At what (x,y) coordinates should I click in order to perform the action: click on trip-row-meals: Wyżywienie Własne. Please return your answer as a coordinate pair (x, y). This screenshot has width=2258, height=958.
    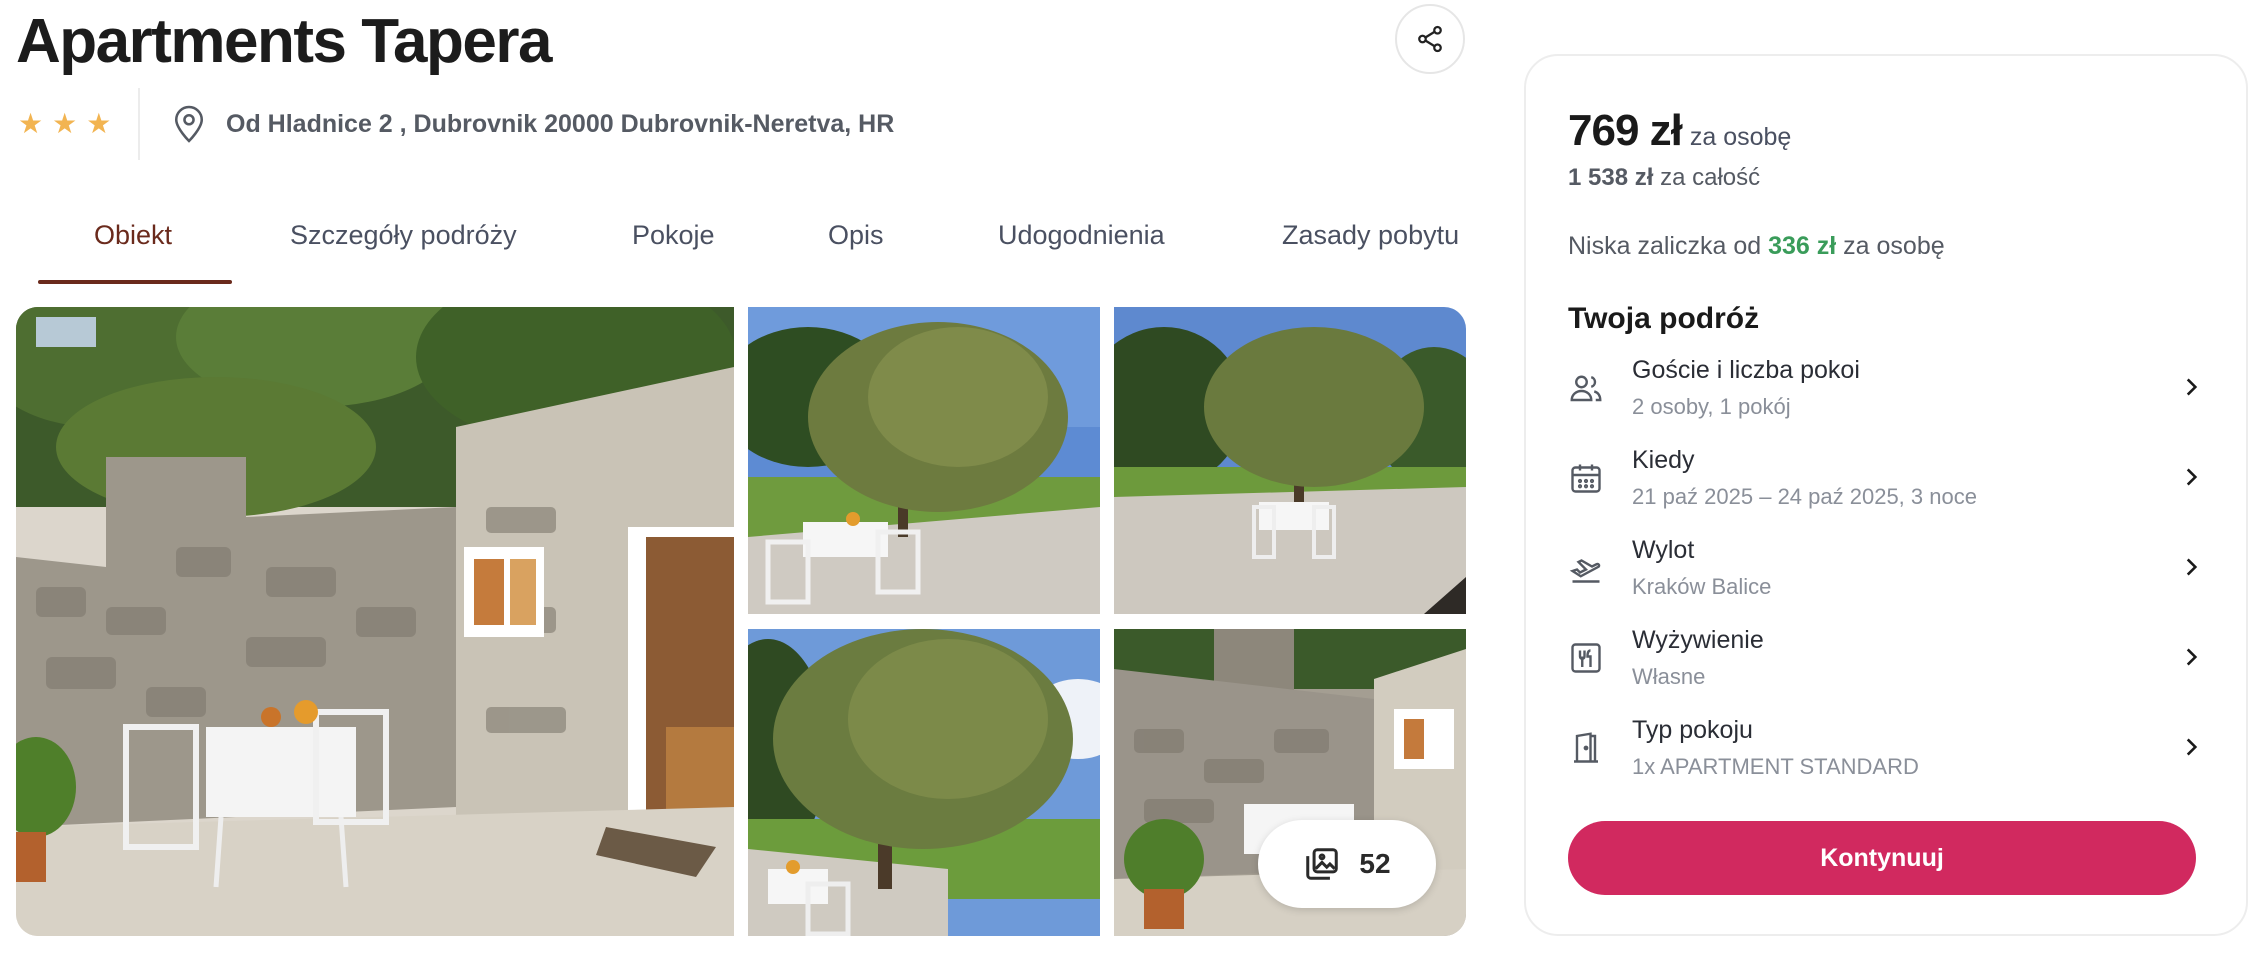
    Looking at the image, I should click on (1888, 664).